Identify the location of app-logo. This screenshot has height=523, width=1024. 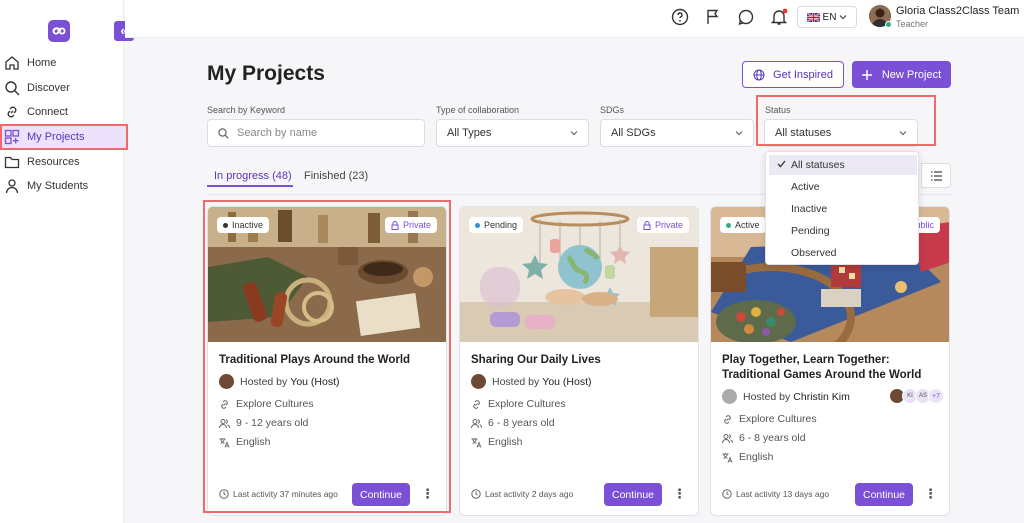
(59, 31).